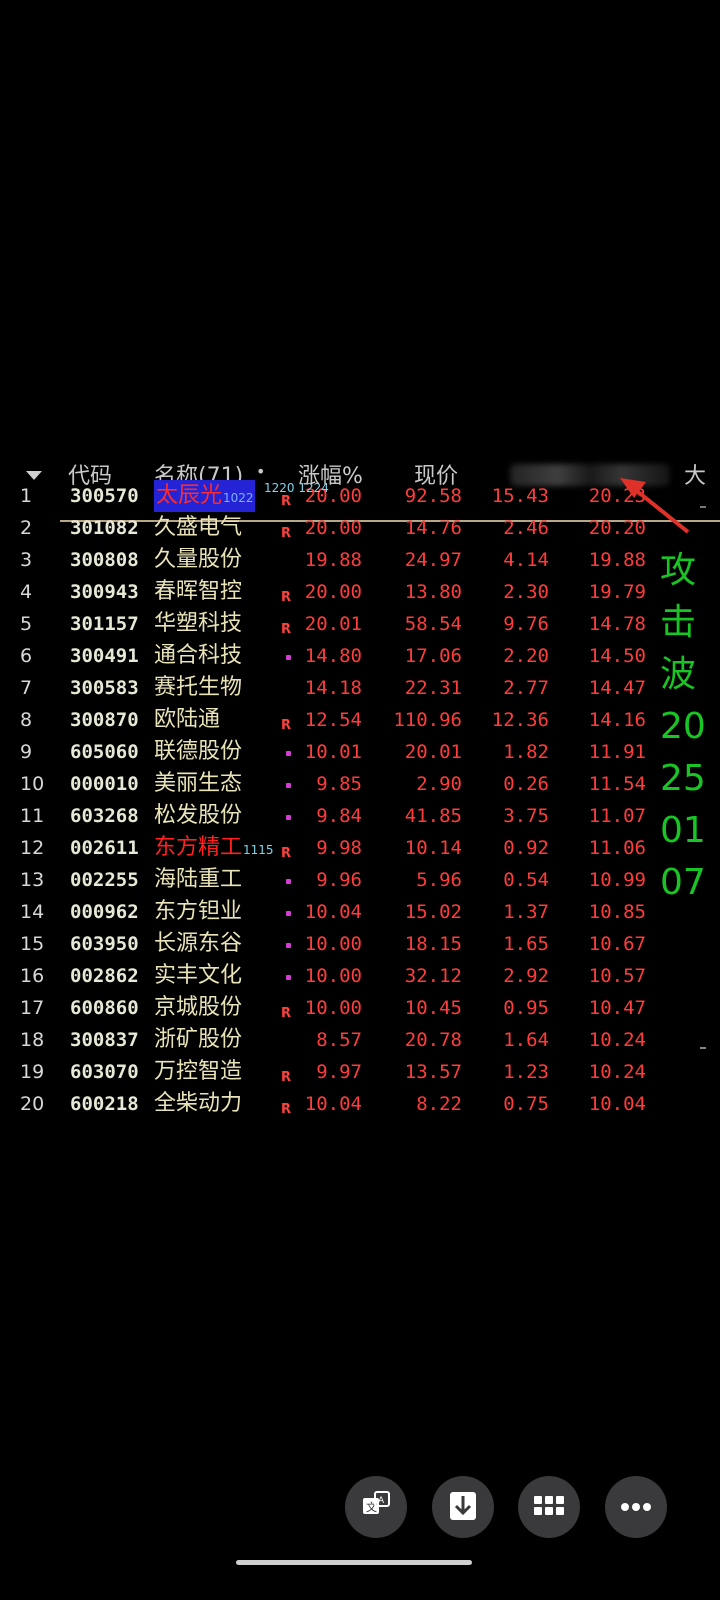  What do you see at coordinates (32, 912) in the screenshot?
I see `row-index: 14` at bounding box center [32, 912].